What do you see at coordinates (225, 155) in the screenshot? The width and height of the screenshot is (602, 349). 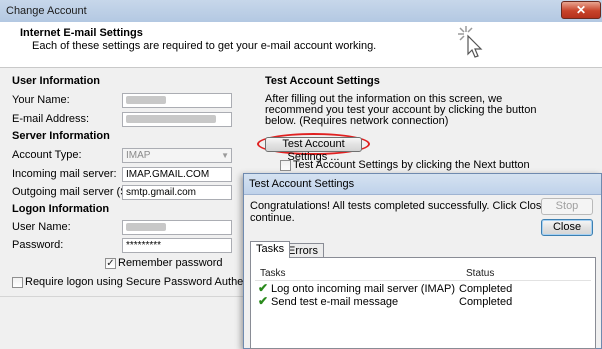 I see `chevron-down-icon: ▼` at bounding box center [225, 155].